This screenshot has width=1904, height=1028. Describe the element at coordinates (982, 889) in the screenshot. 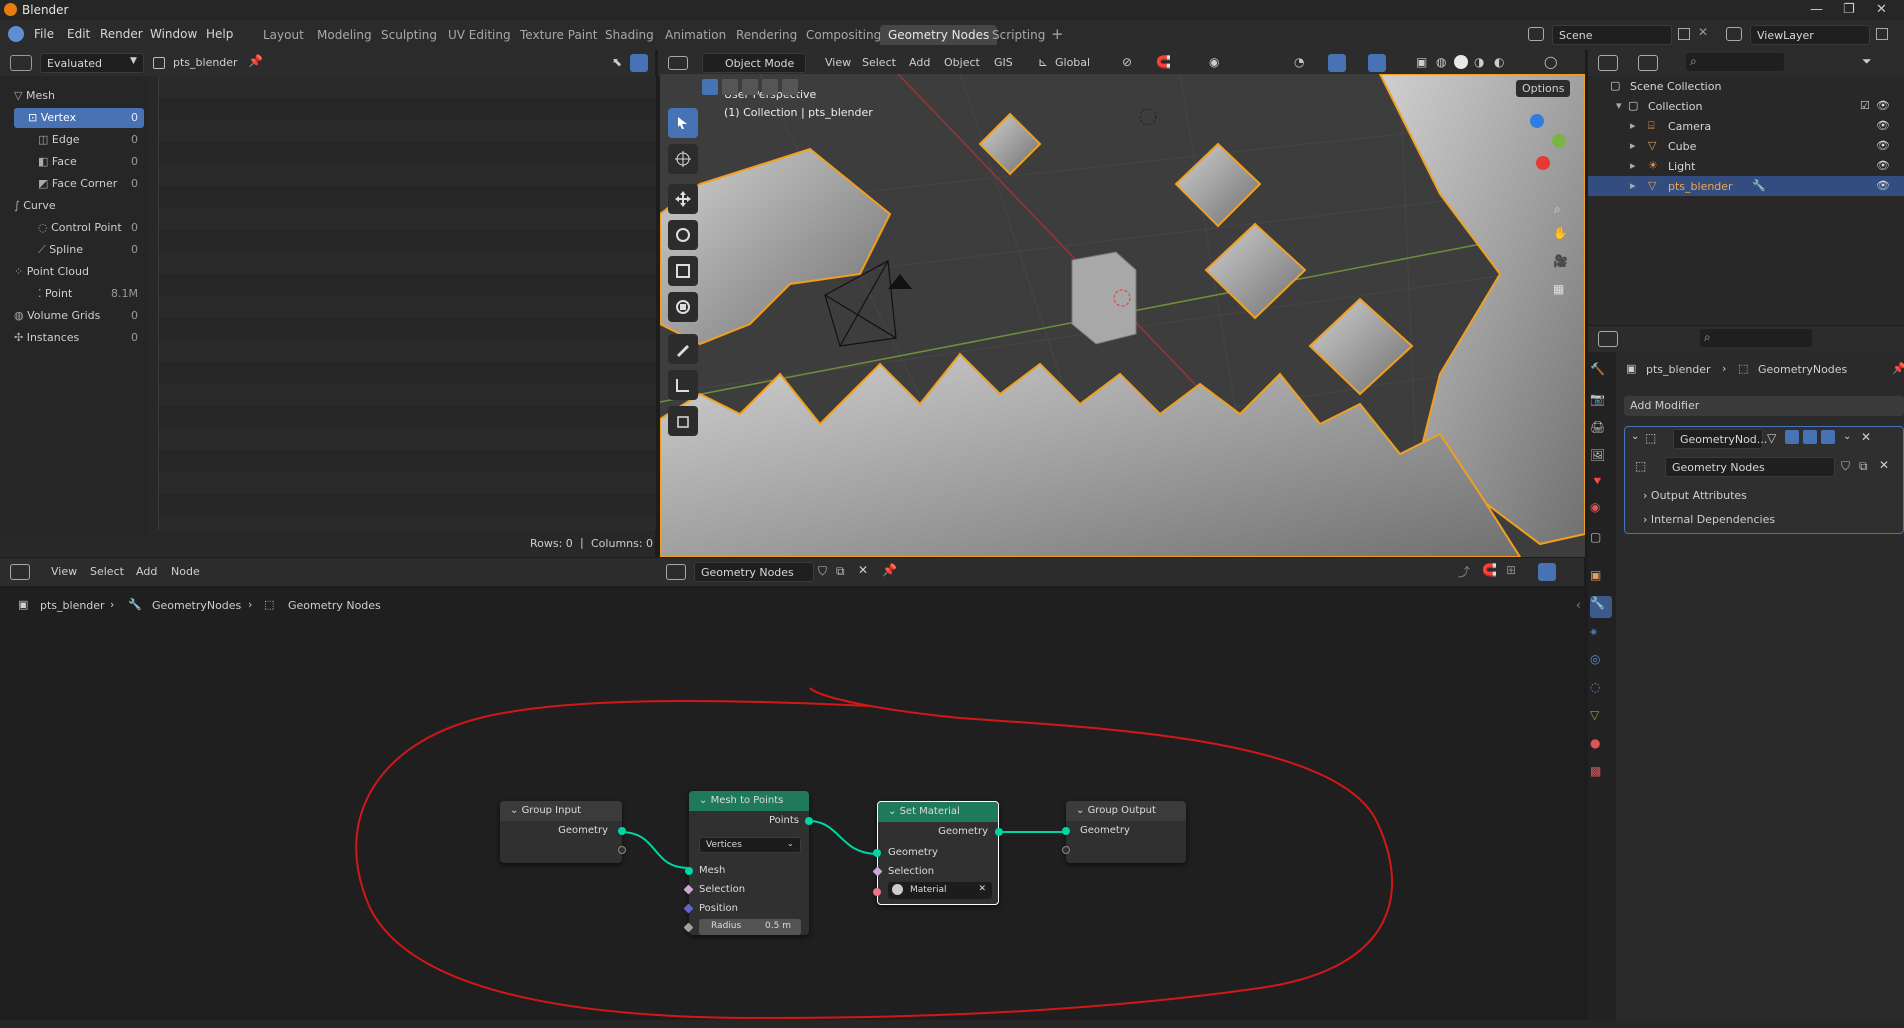

I see `clear-icon: ✕` at that location.